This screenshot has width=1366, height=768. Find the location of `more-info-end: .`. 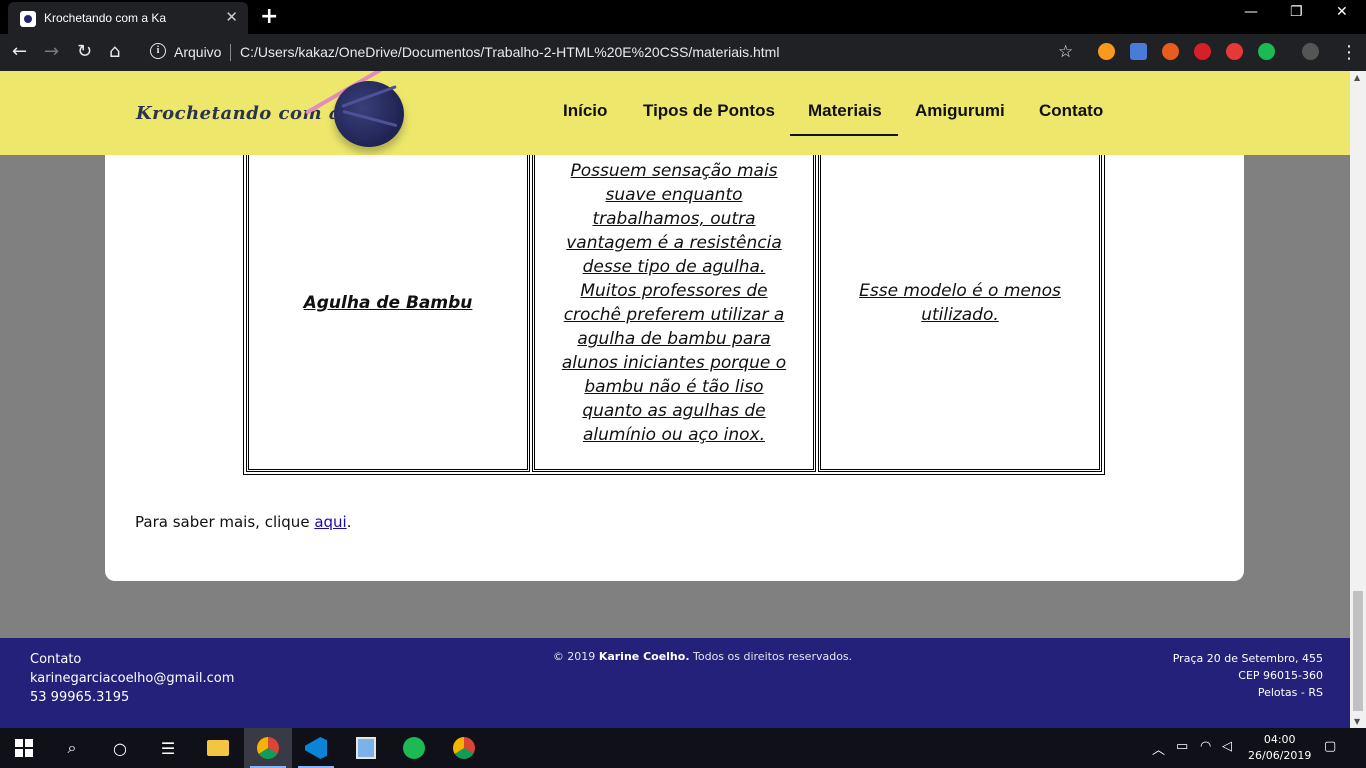

more-info-end: . is located at coordinates (349, 522).